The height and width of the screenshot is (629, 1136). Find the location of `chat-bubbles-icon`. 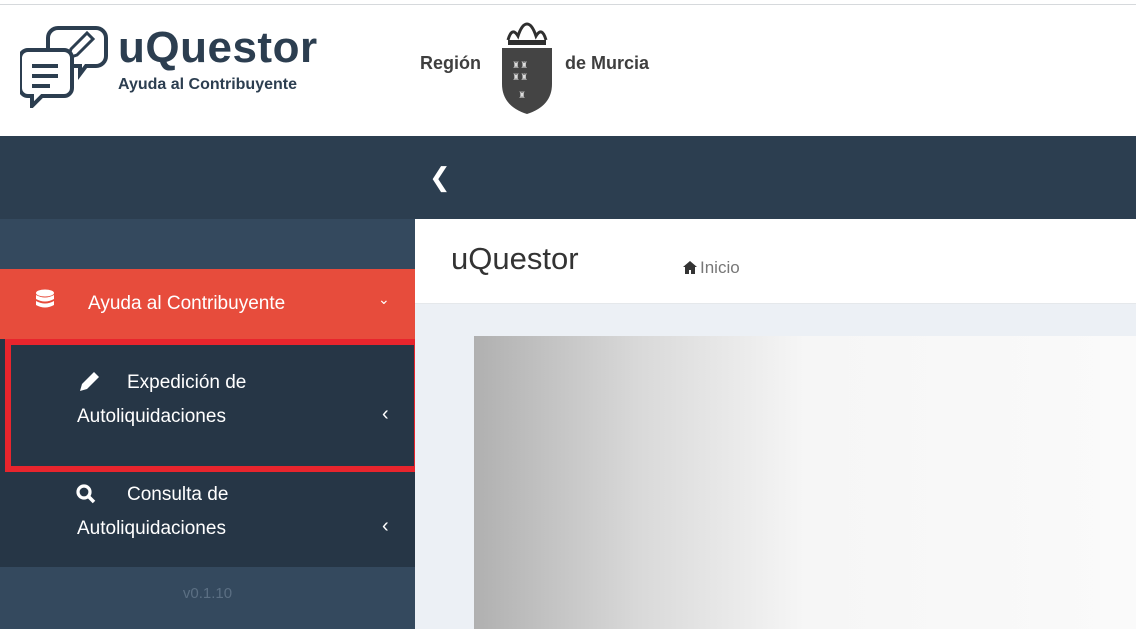

chat-bubbles-icon is located at coordinates (64, 67).